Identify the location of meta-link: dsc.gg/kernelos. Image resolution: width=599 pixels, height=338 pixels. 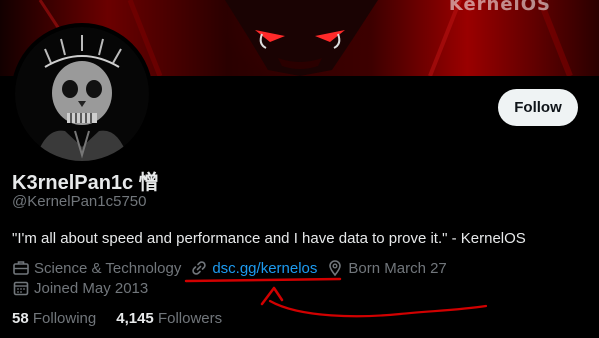
(253, 268).